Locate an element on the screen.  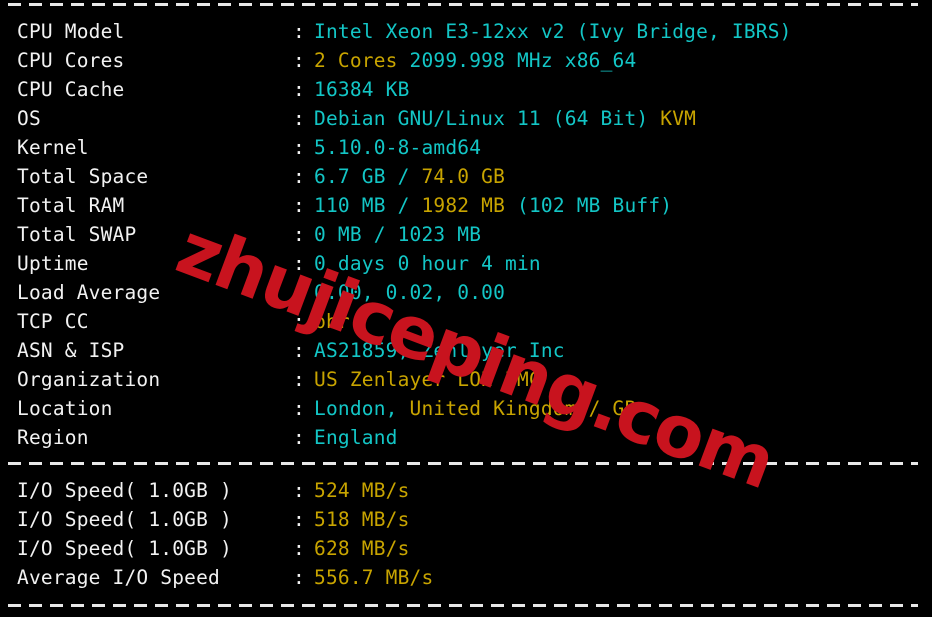
info-row-label: Region is located at coordinates (53, 437).